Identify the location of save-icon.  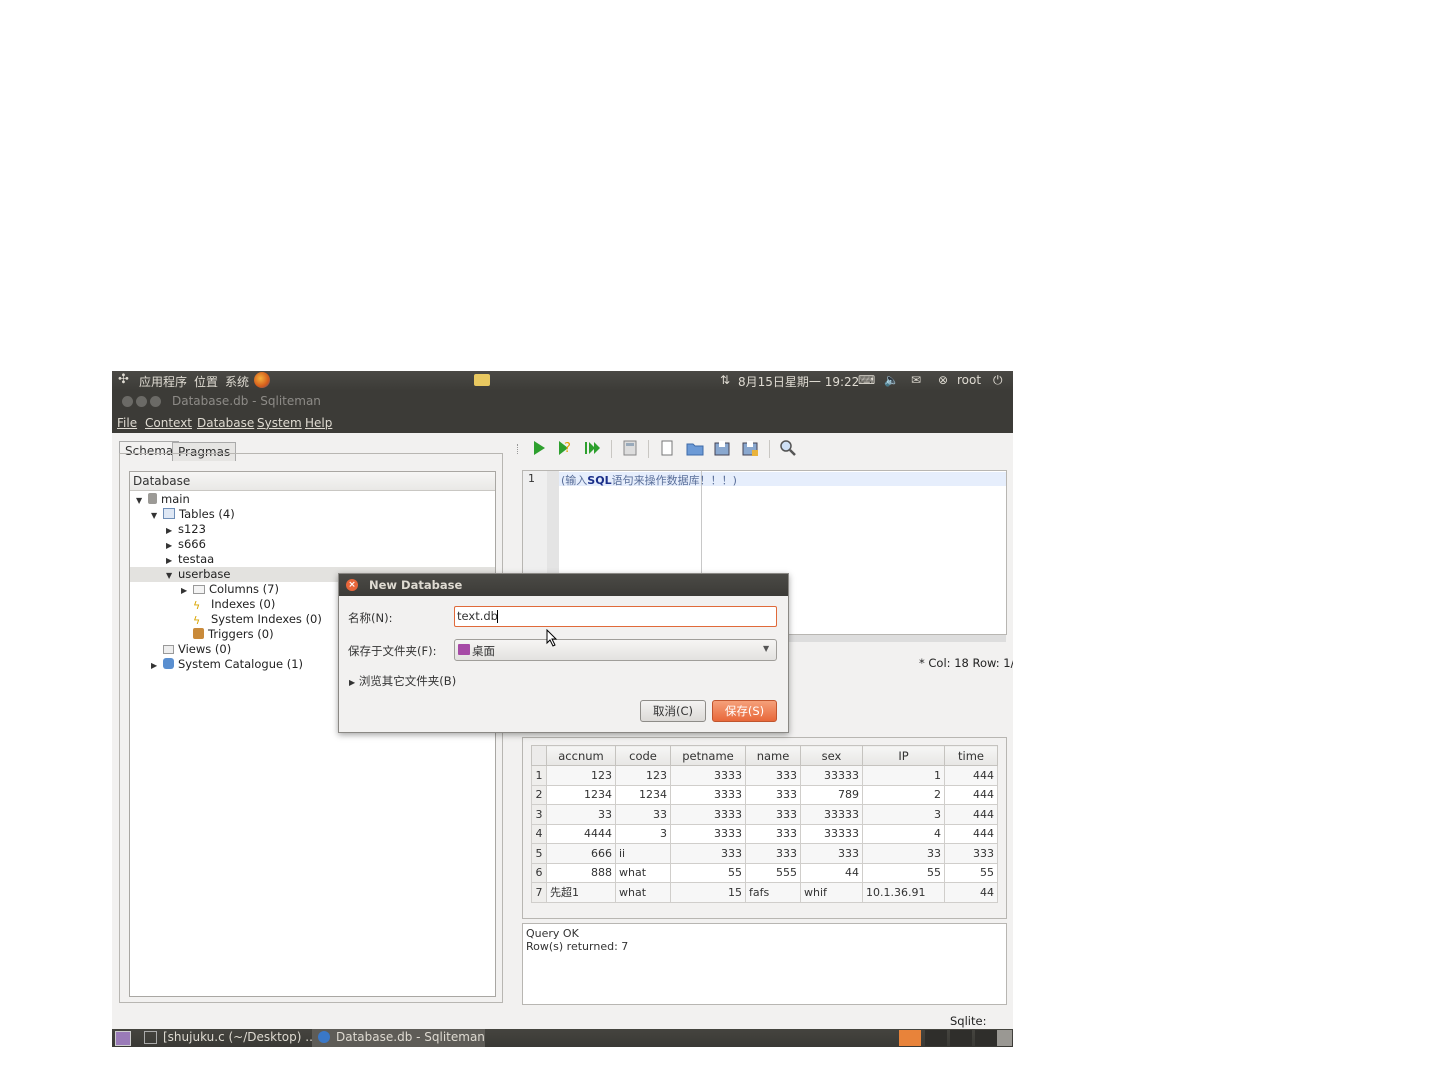
(722, 448).